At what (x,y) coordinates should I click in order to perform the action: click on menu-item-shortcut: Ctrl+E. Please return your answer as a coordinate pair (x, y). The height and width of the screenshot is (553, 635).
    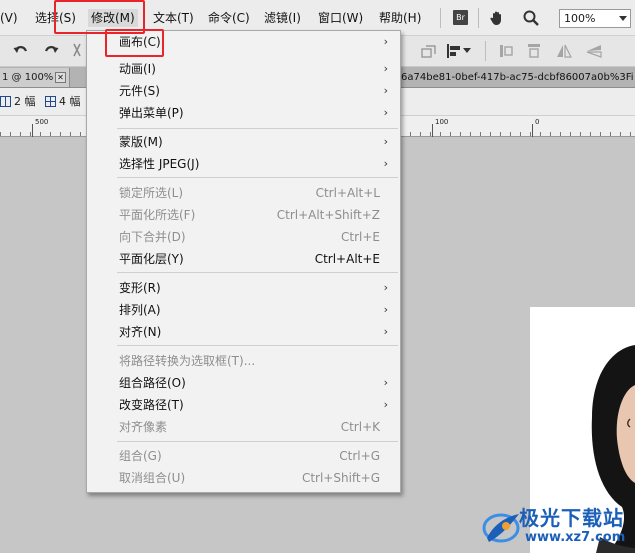
    Looking at the image, I should click on (360, 237).